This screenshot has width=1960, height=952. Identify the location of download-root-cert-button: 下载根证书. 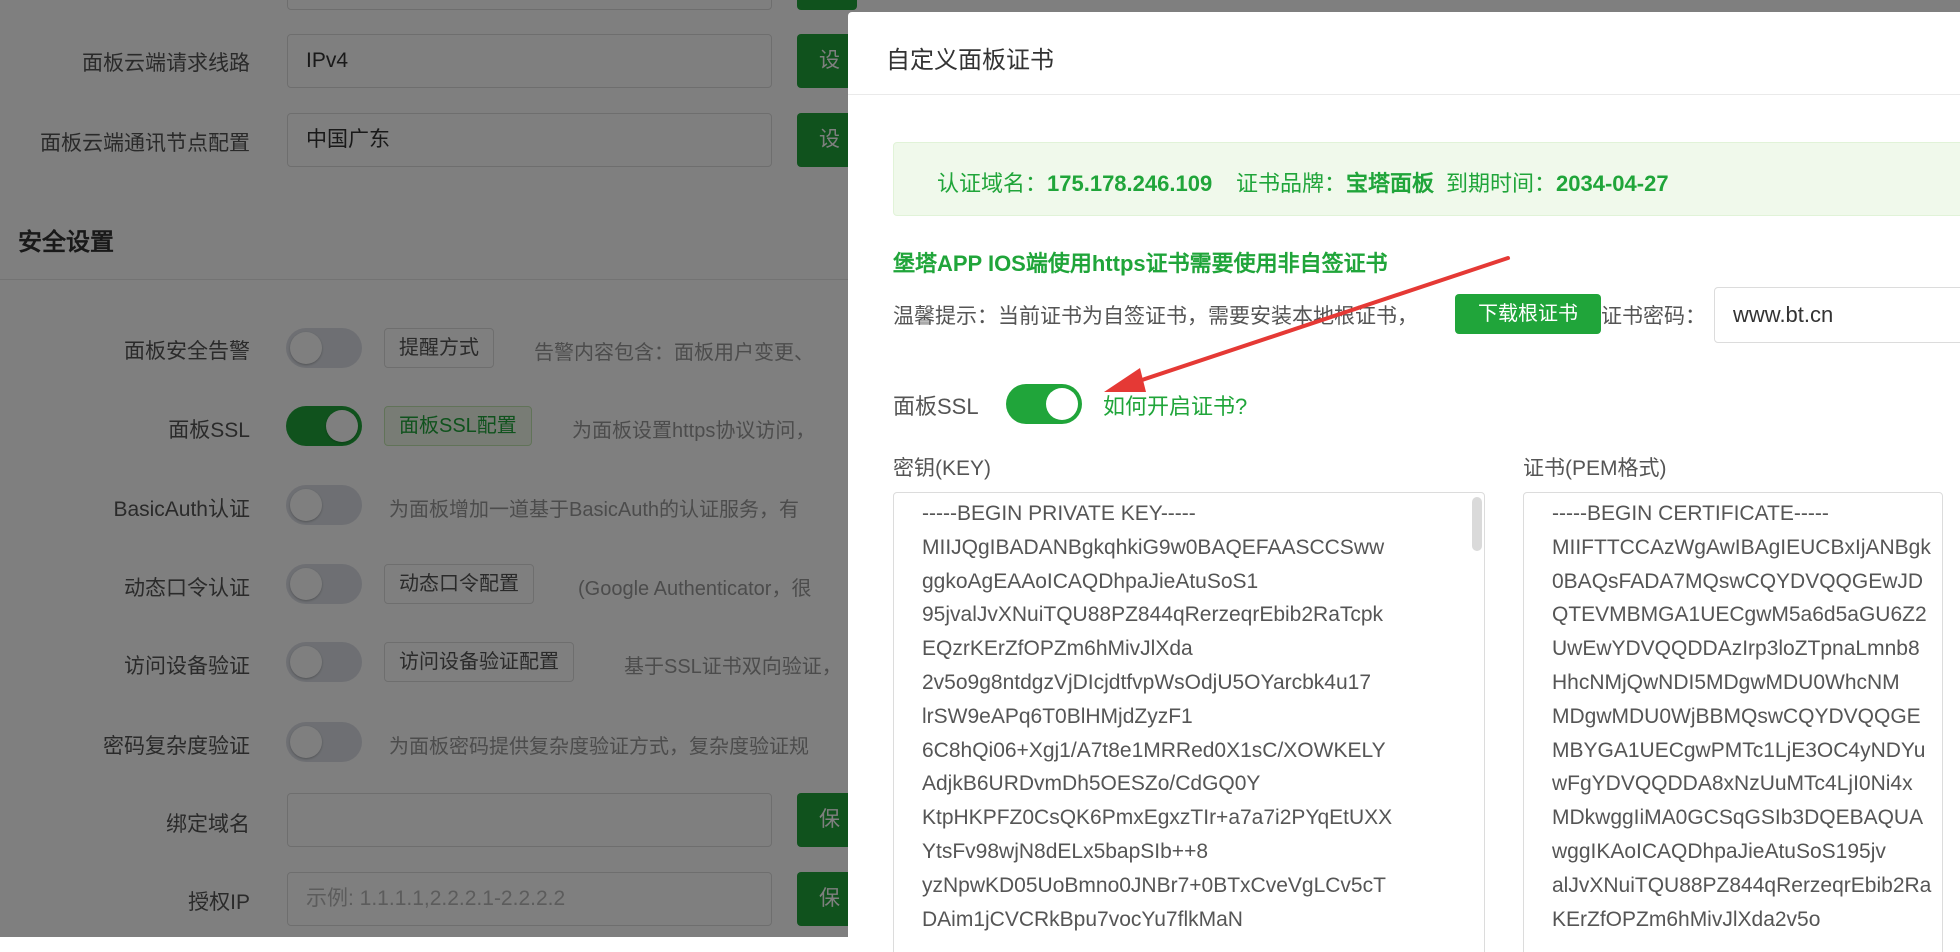
(1528, 314).